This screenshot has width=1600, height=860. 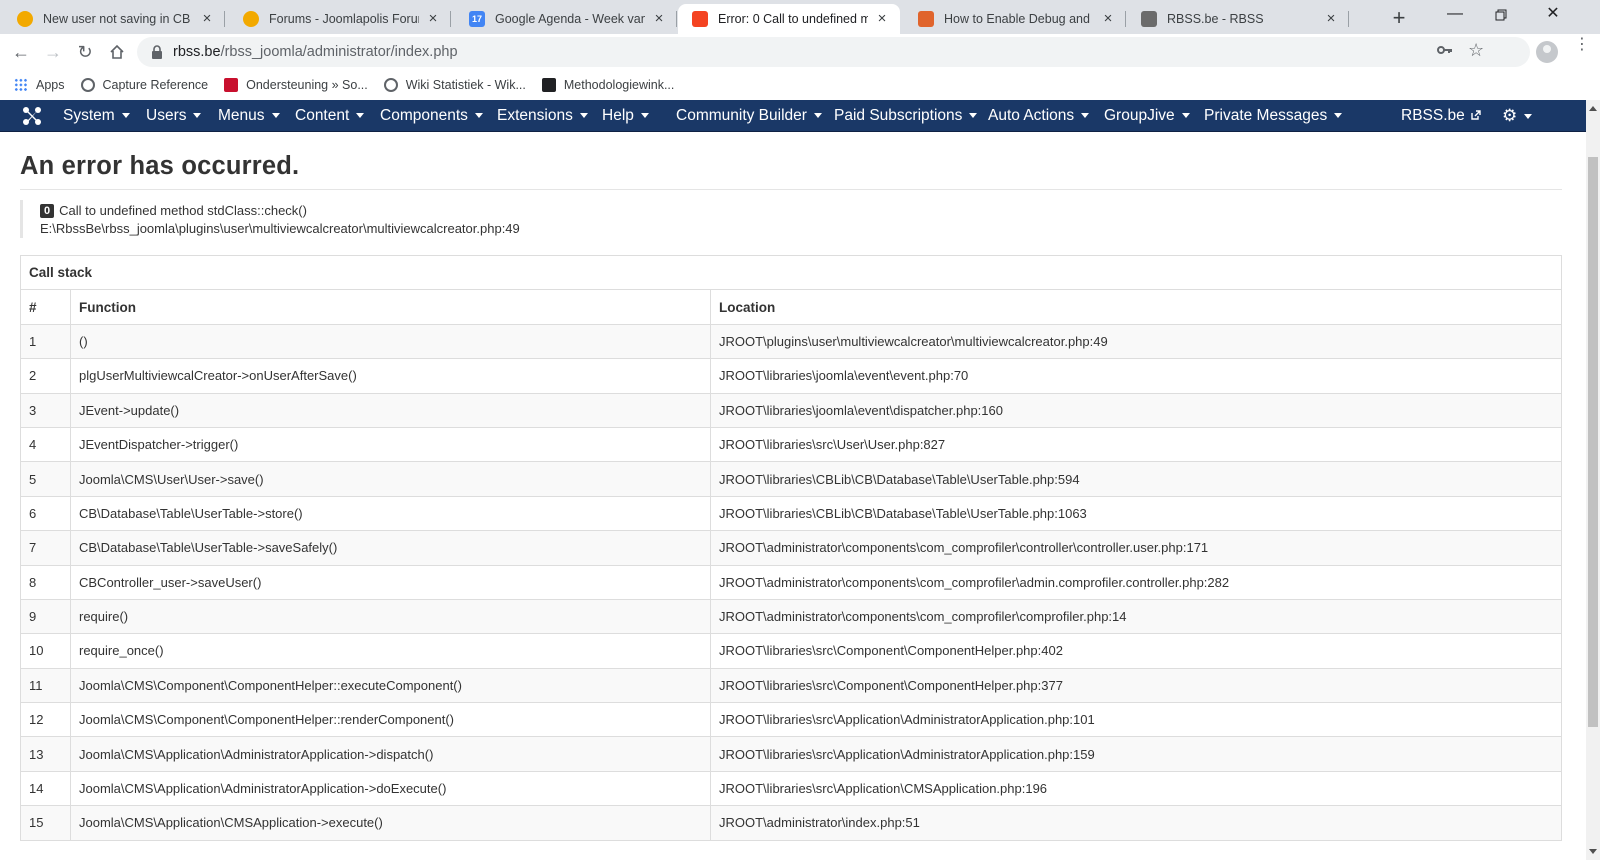 I want to click on admin-menu-menus: Menus, so click(x=249, y=116).